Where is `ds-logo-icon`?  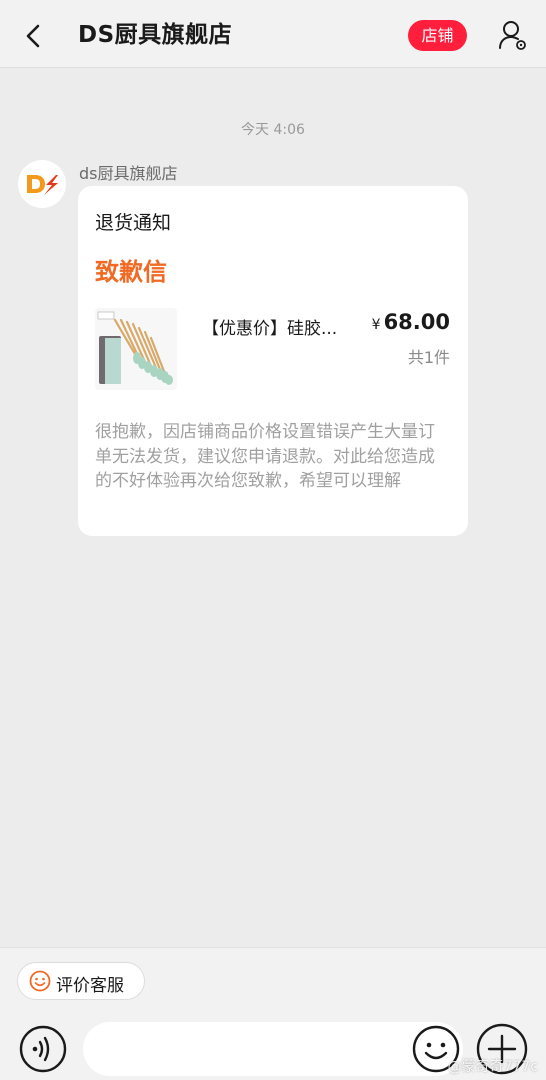 ds-logo-icon is located at coordinates (42, 184).